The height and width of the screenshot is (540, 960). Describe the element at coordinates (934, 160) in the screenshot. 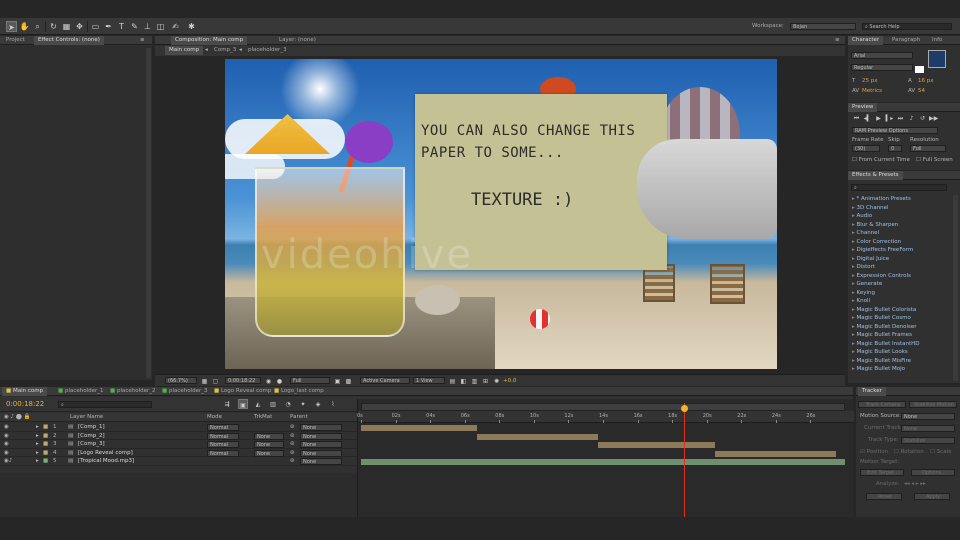

I see `full-screen-checkbox: ☐ Full Screen` at that location.